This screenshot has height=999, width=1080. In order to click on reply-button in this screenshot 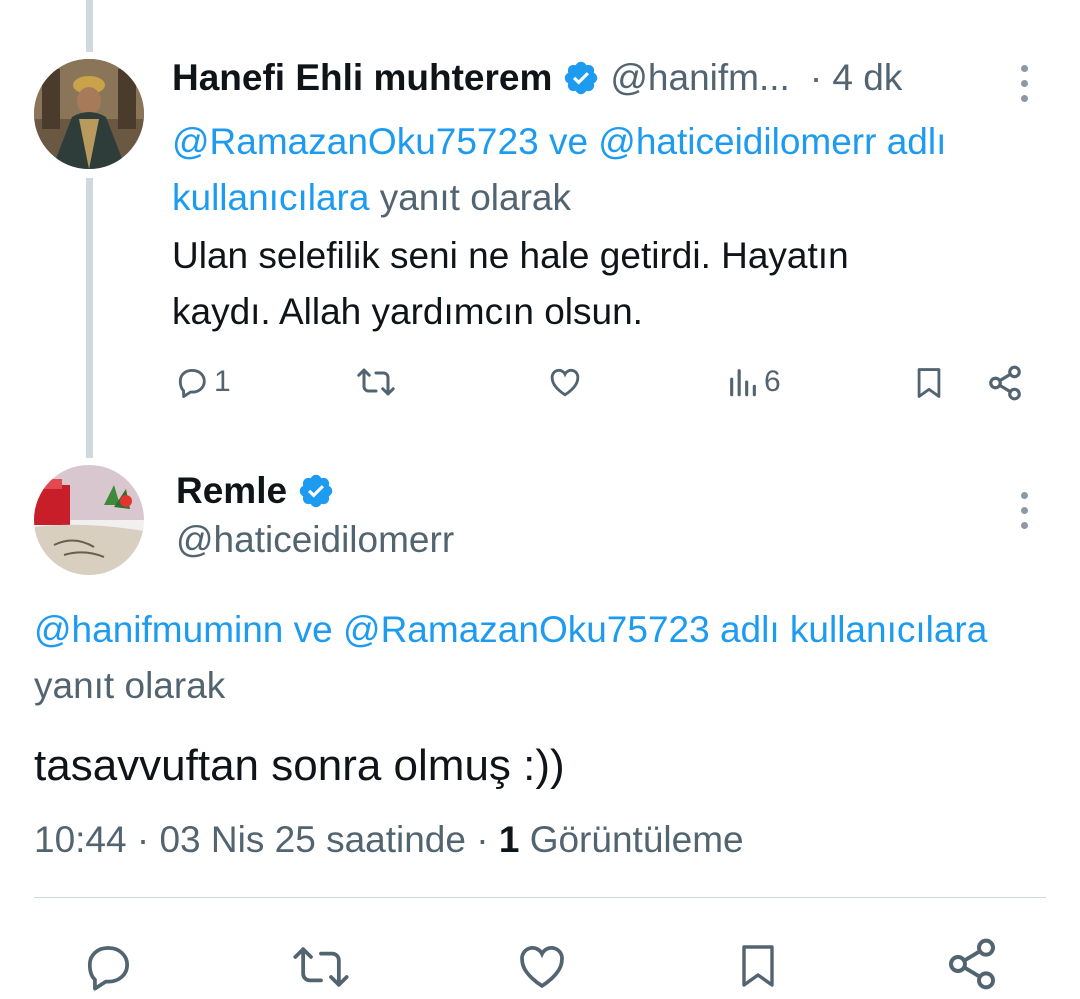, I will do `click(108, 968)`.